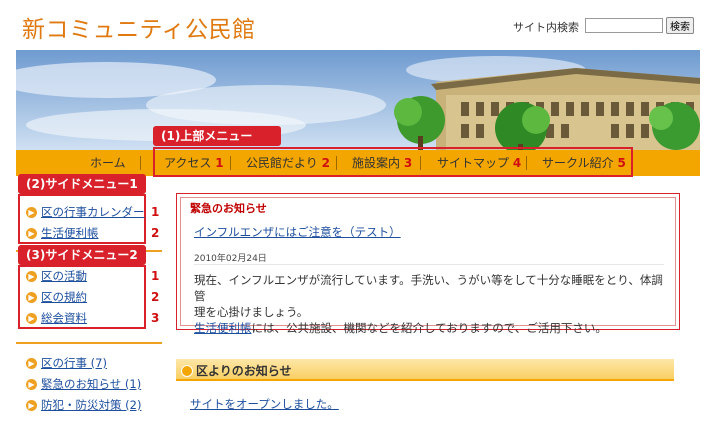 This screenshot has width=716, height=426. I want to click on side-menu2-item-documents: ▶ 総会資料, so click(56, 318).